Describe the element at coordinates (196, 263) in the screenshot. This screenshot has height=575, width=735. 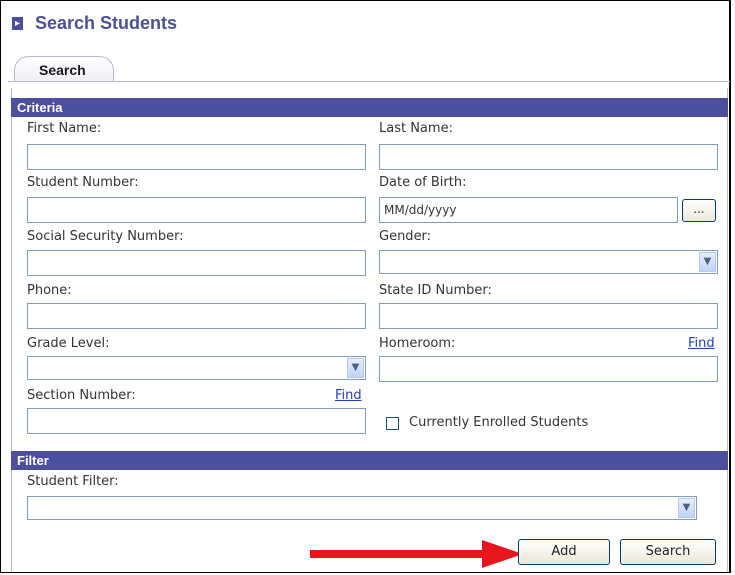
I see `ssn-field` at that location.